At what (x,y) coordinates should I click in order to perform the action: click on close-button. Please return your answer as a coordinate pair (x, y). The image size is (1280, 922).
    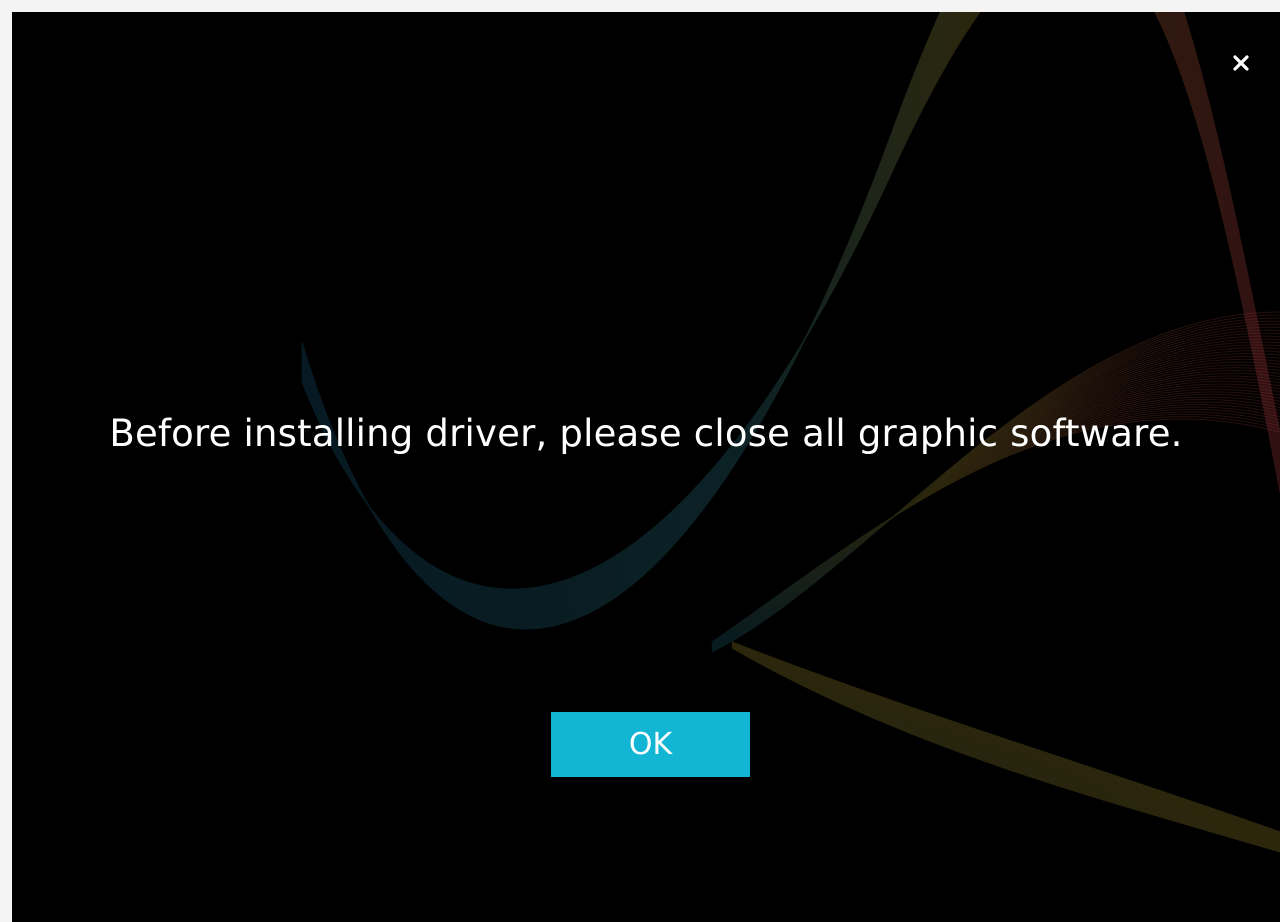
    Looking at the image, I should click on (1241, 63).